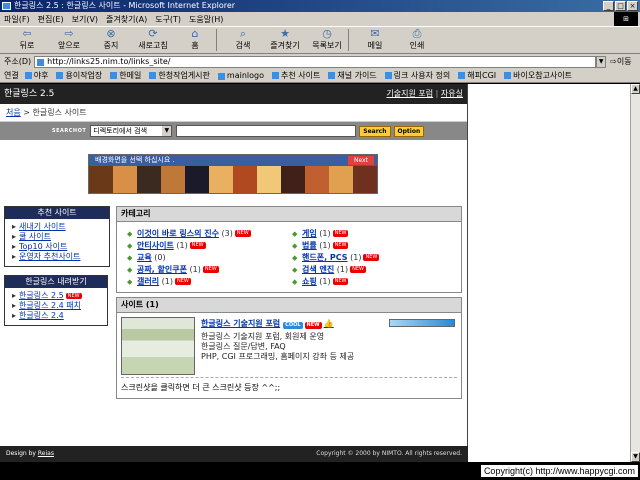 The height and width of the screenshot is (480, 640). What do you see at coordinates (635, 89) in the screenshot?
I see `scroll-up-icon: ▲` at bounding box center [635, 89].